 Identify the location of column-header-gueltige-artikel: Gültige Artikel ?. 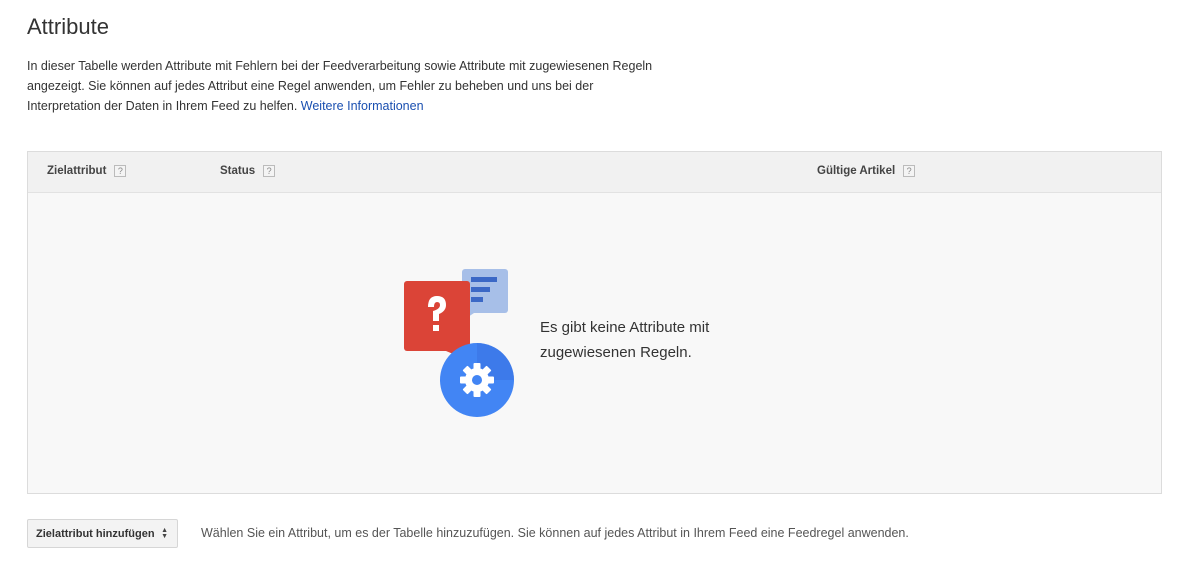
(866, 171).